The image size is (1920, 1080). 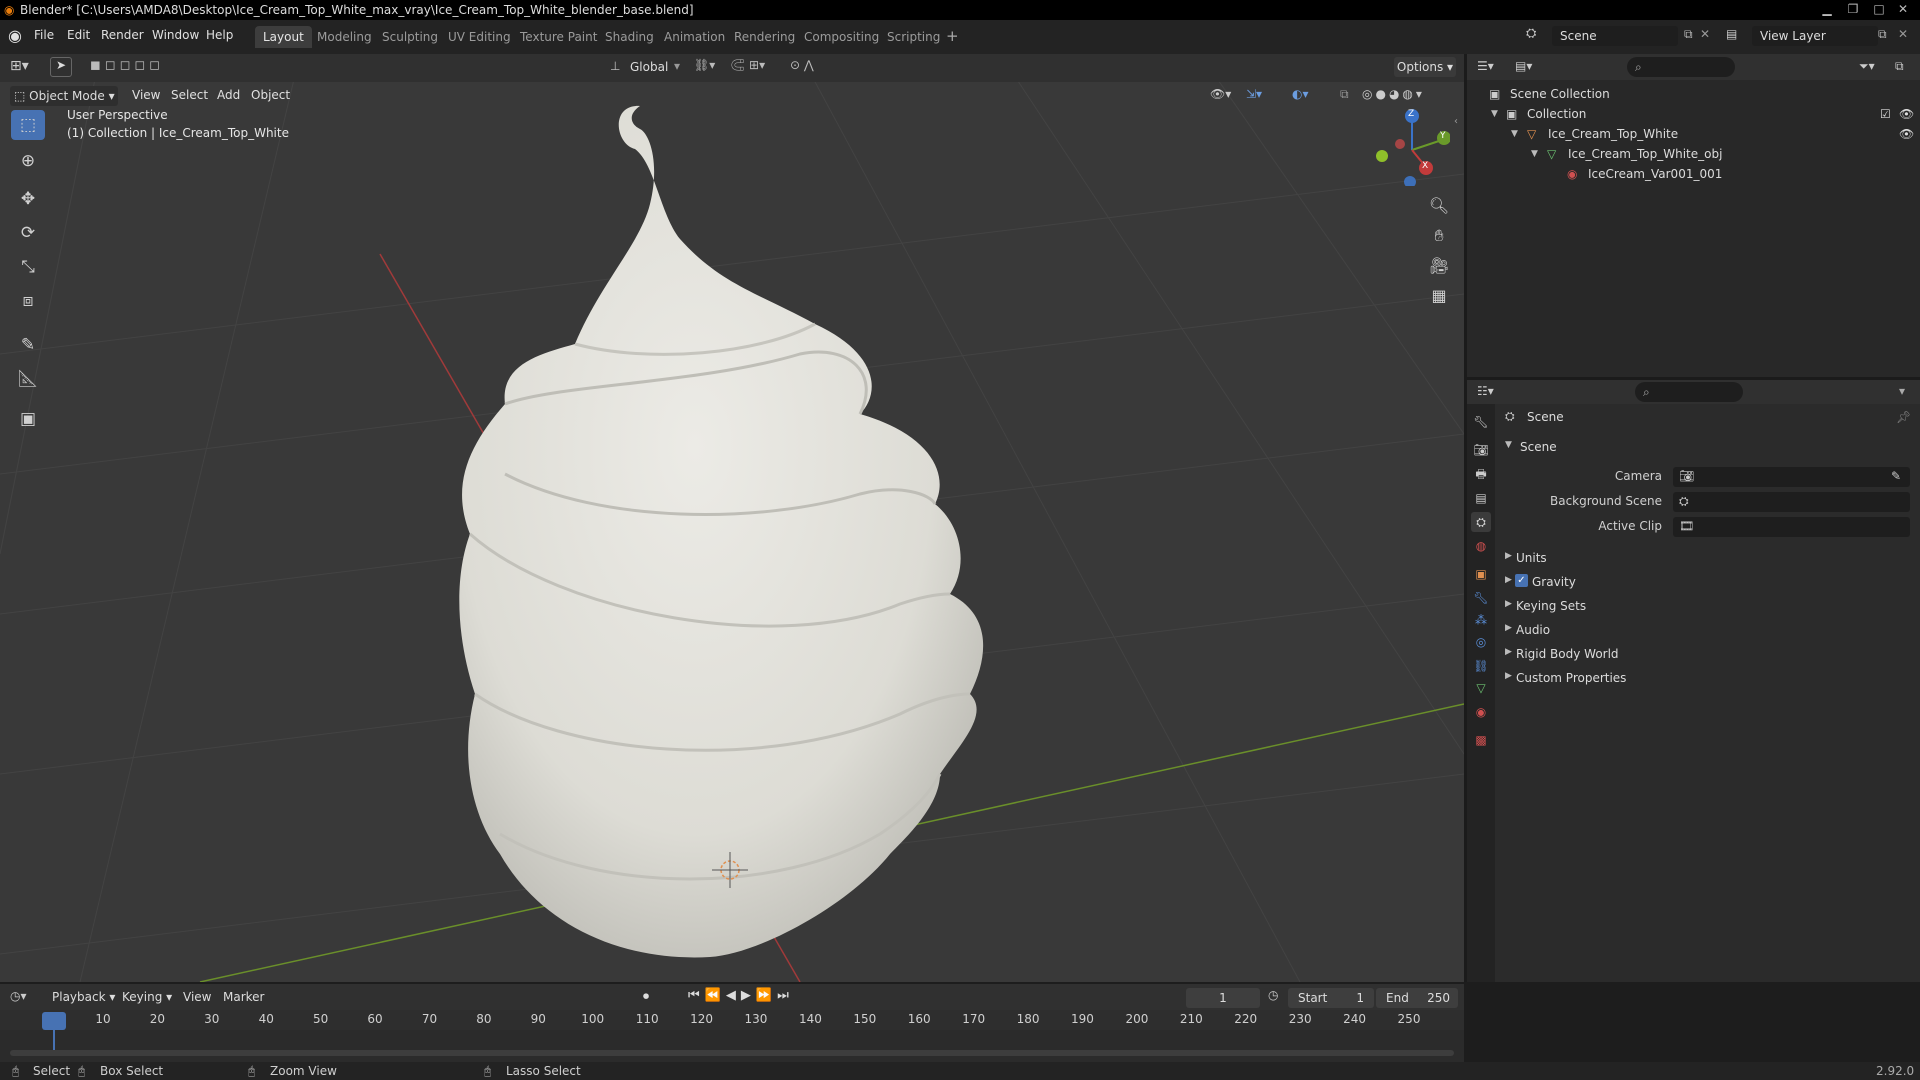 What do you see at coordinates (764, 37) in the screenshot?
I see `tab-rendering: Rendering` at bounding box center [764, 37].